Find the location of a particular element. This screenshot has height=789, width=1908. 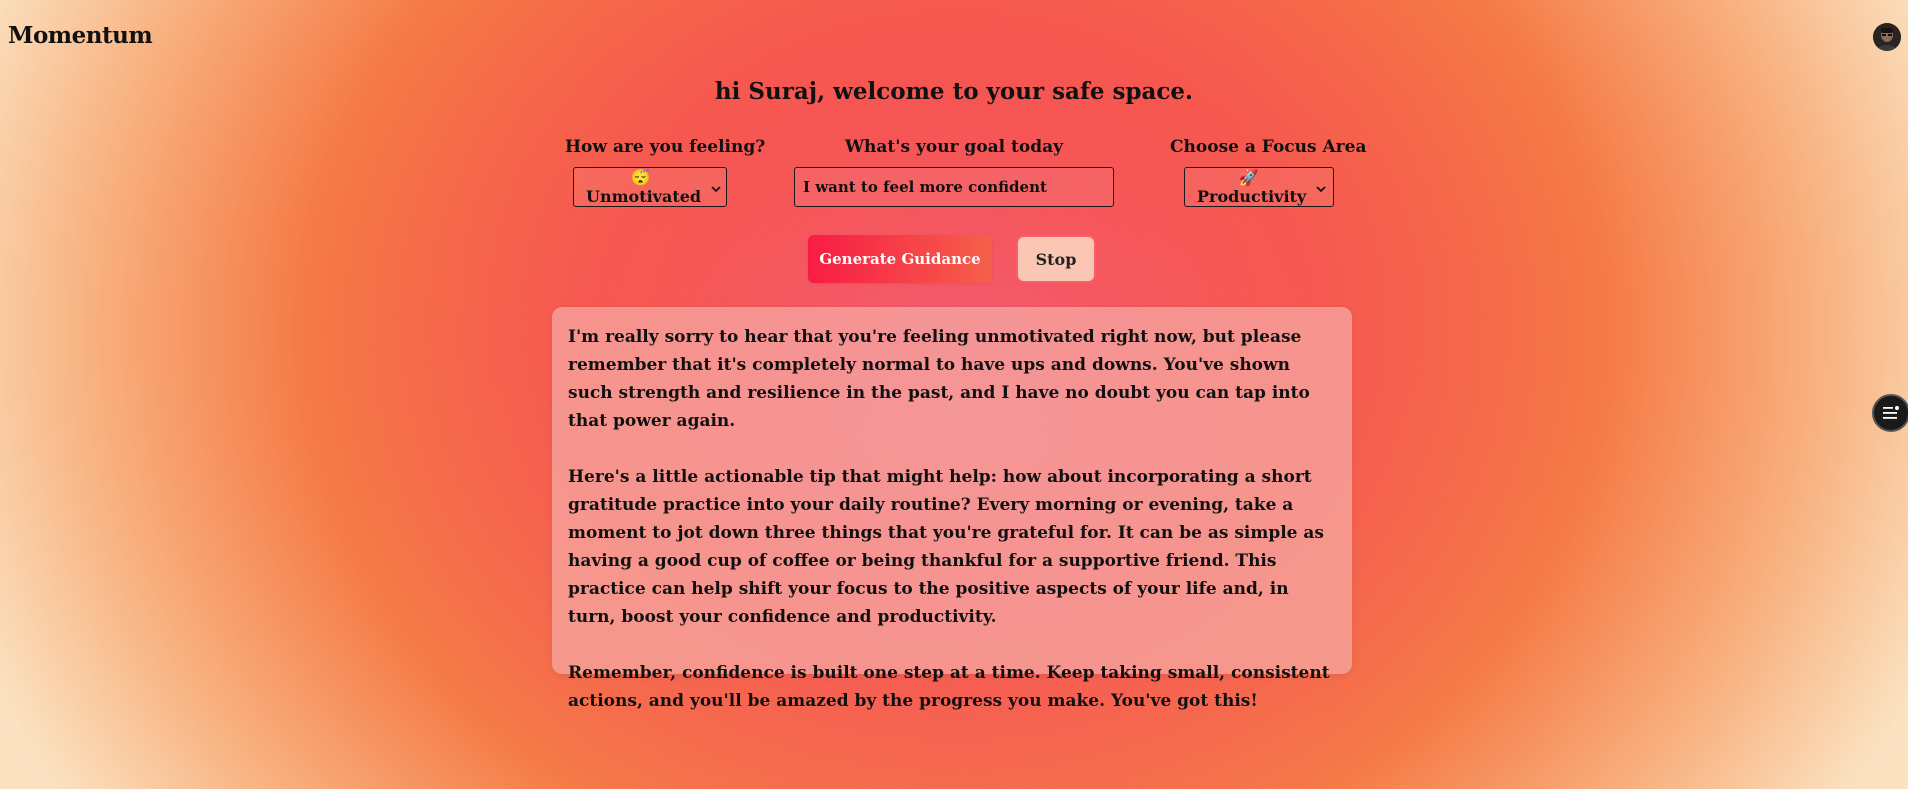

goal-input: I want to feel more confident is located at coordinates (954, 187).